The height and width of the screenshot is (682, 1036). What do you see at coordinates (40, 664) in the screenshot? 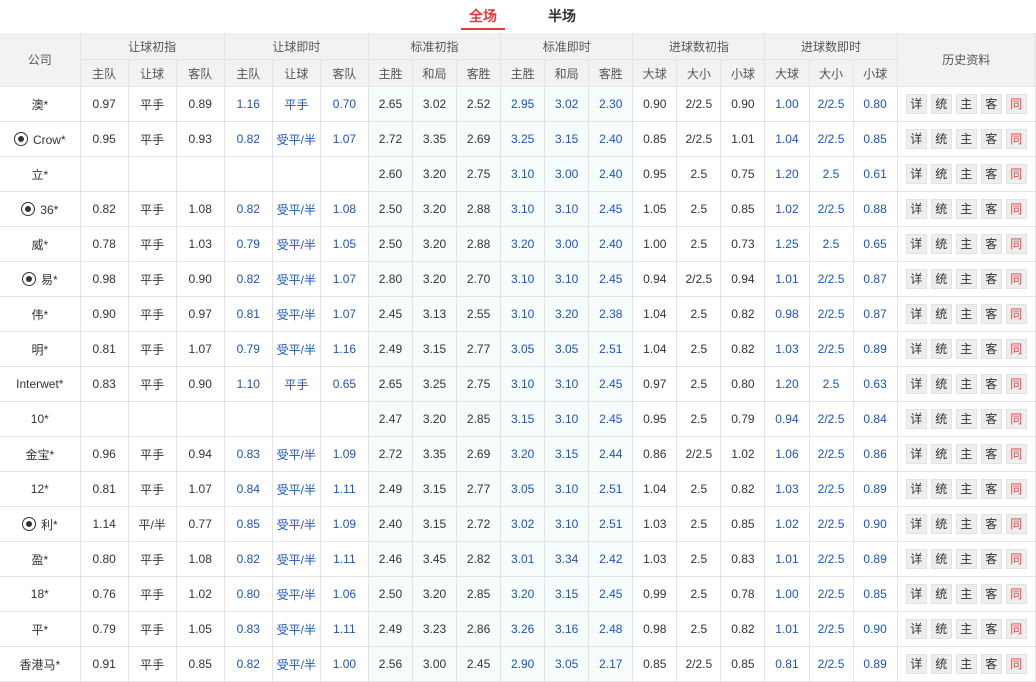
I see `company-cell: 香港马*` at bounding box center [40, 664].